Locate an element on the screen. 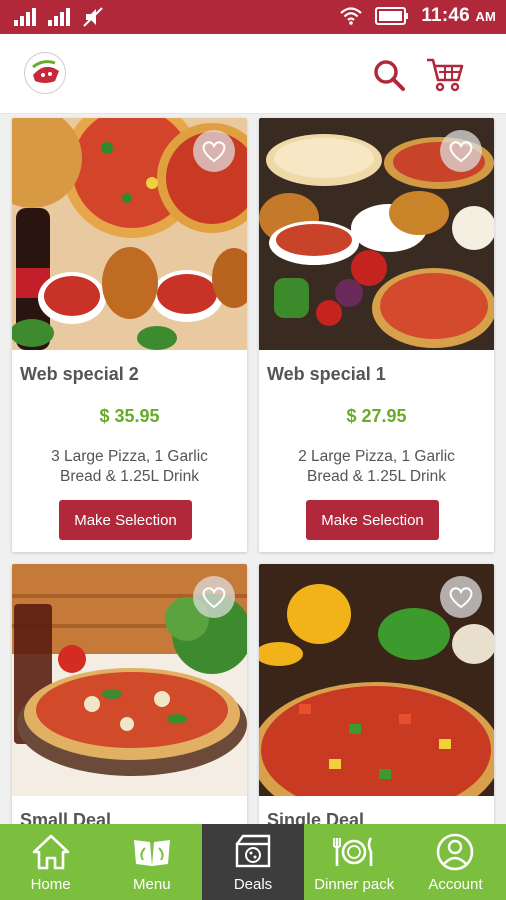 Image resolution: width=506 pixels, height=900 pixels. deal-title: Single Deal is located at coordinates (316, 817).